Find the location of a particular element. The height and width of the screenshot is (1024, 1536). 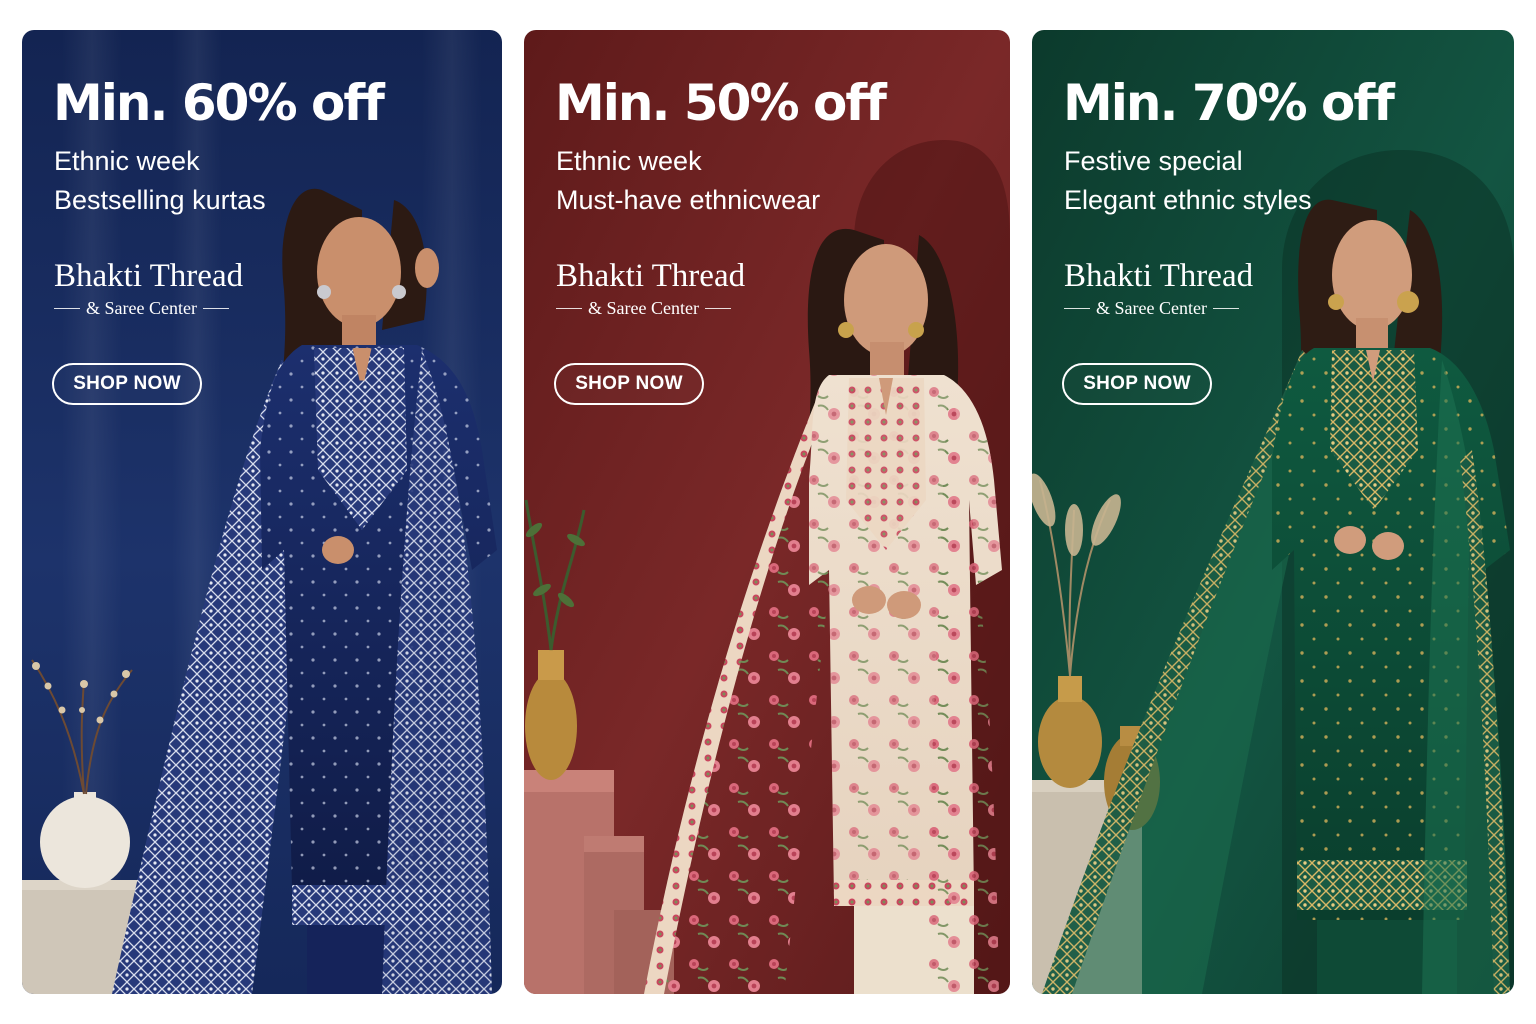

discount-headline: Min. 50% off is located at coordinates (721, 103).